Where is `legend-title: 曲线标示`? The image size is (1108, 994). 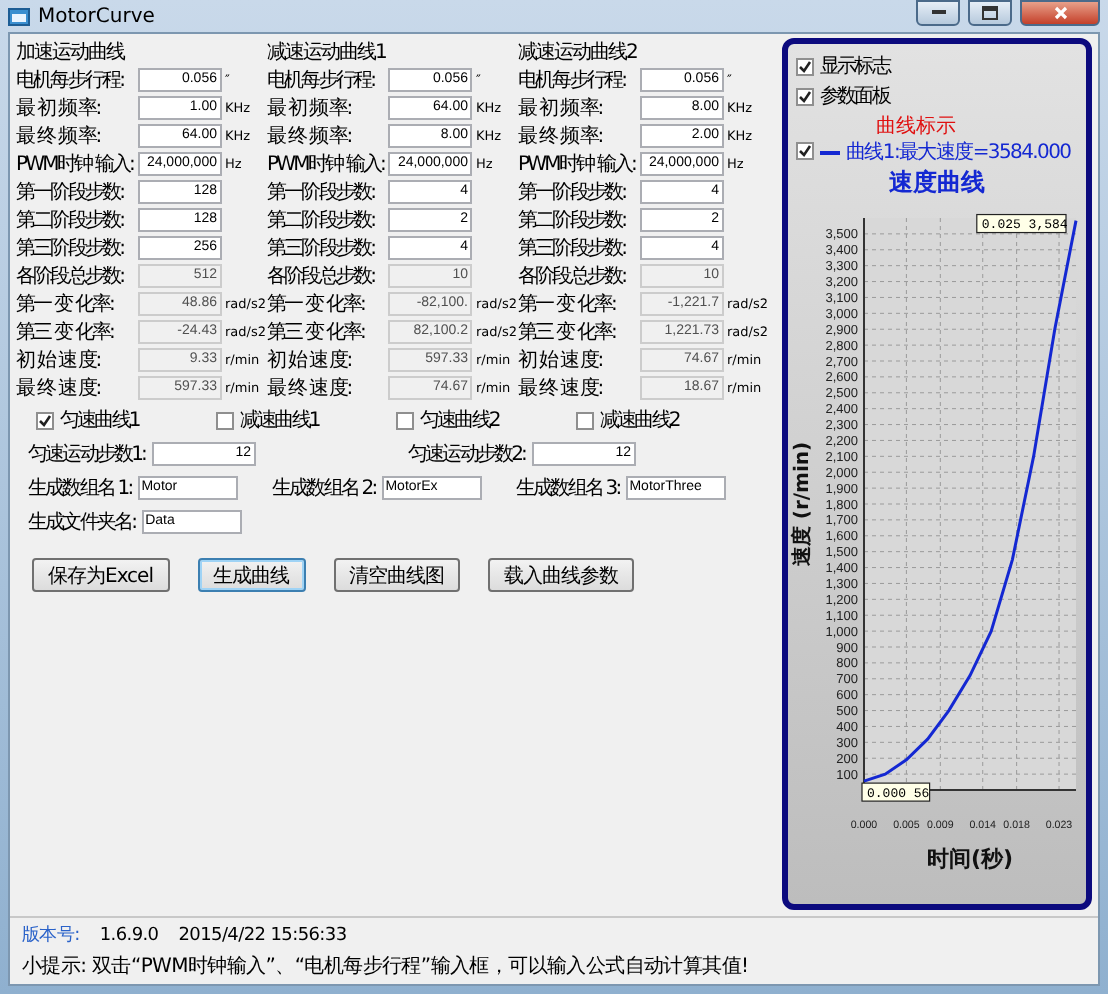 legend-title: 曲线标示 is located at coordinates (916, 126).